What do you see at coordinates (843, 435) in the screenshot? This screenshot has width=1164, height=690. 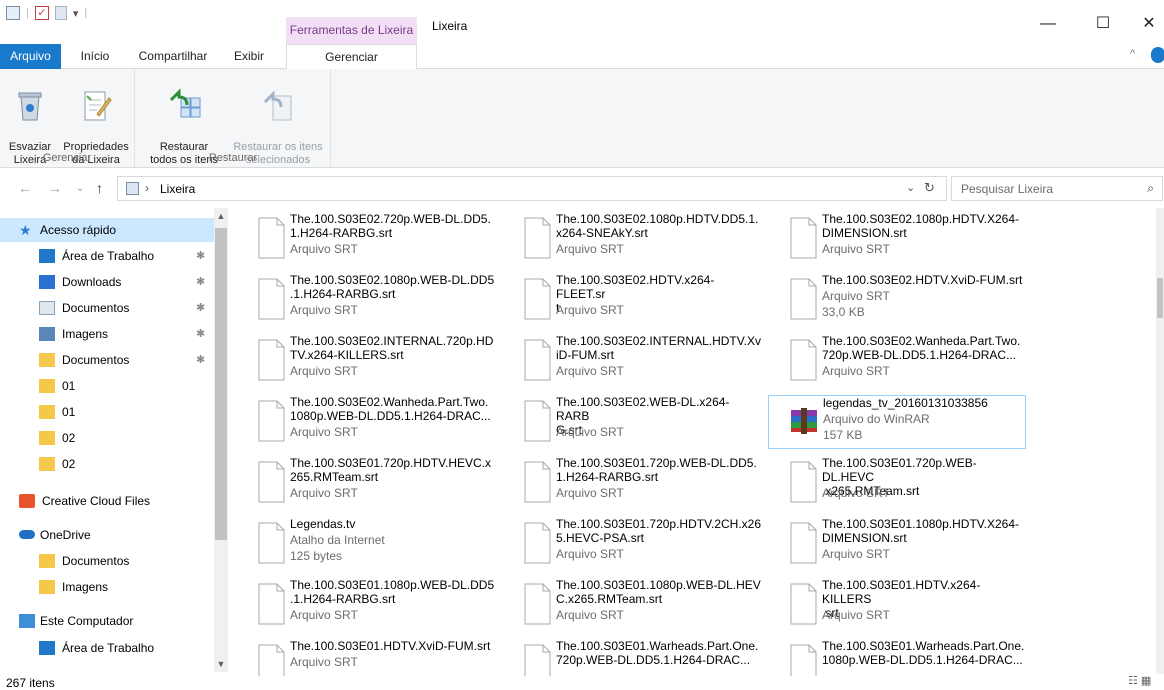 I see `file-size: 157 KB` at bounding box center [843, 435].